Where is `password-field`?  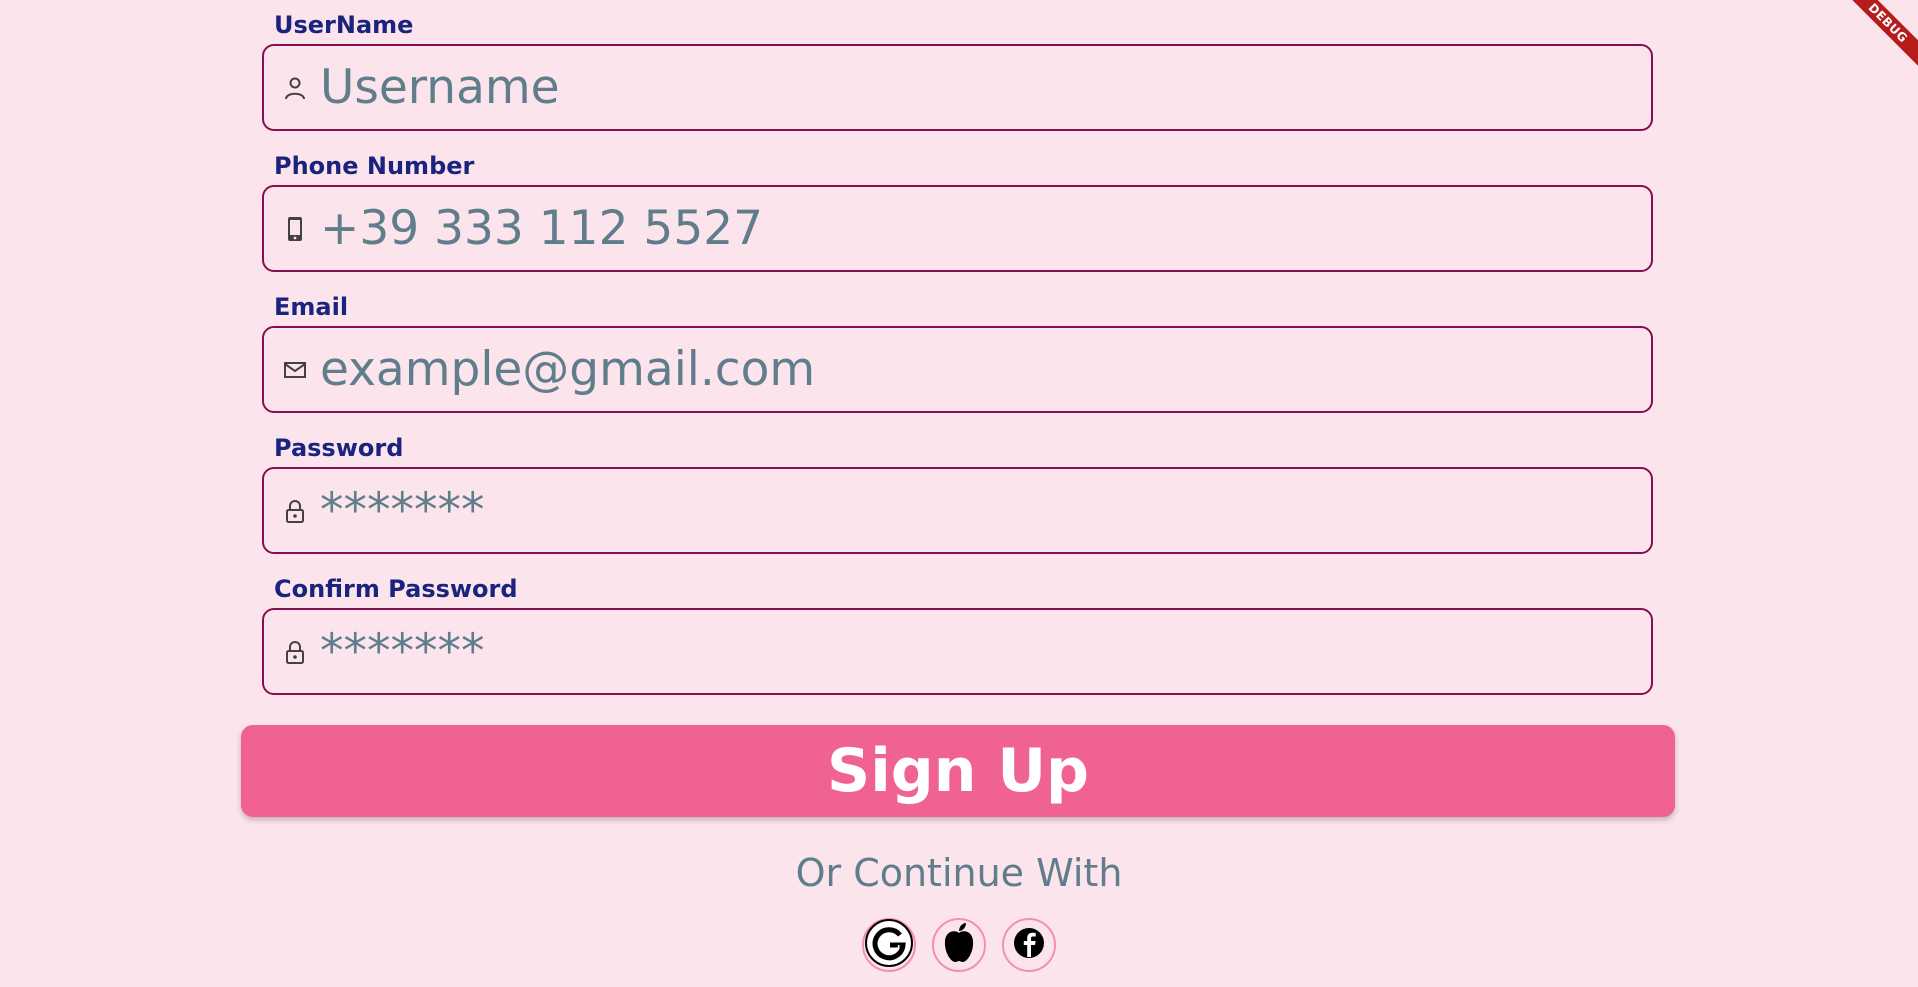 password-field is located at coordinates (957, 510).